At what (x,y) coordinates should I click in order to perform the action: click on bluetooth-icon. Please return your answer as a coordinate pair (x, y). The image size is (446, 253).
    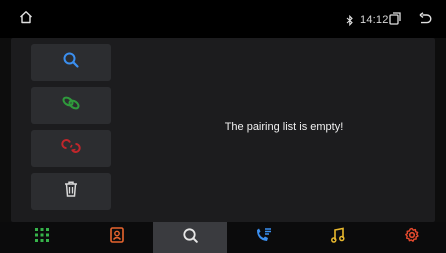
    Looking at the image, I should click on (350, 22).